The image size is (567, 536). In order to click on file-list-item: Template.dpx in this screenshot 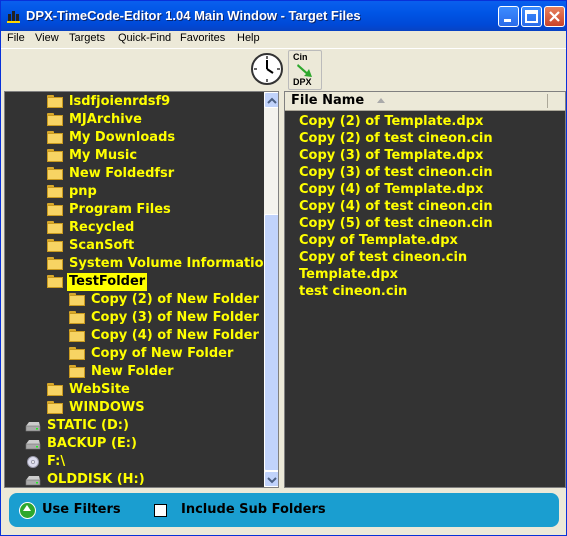, I will do `click(348, 274)`.